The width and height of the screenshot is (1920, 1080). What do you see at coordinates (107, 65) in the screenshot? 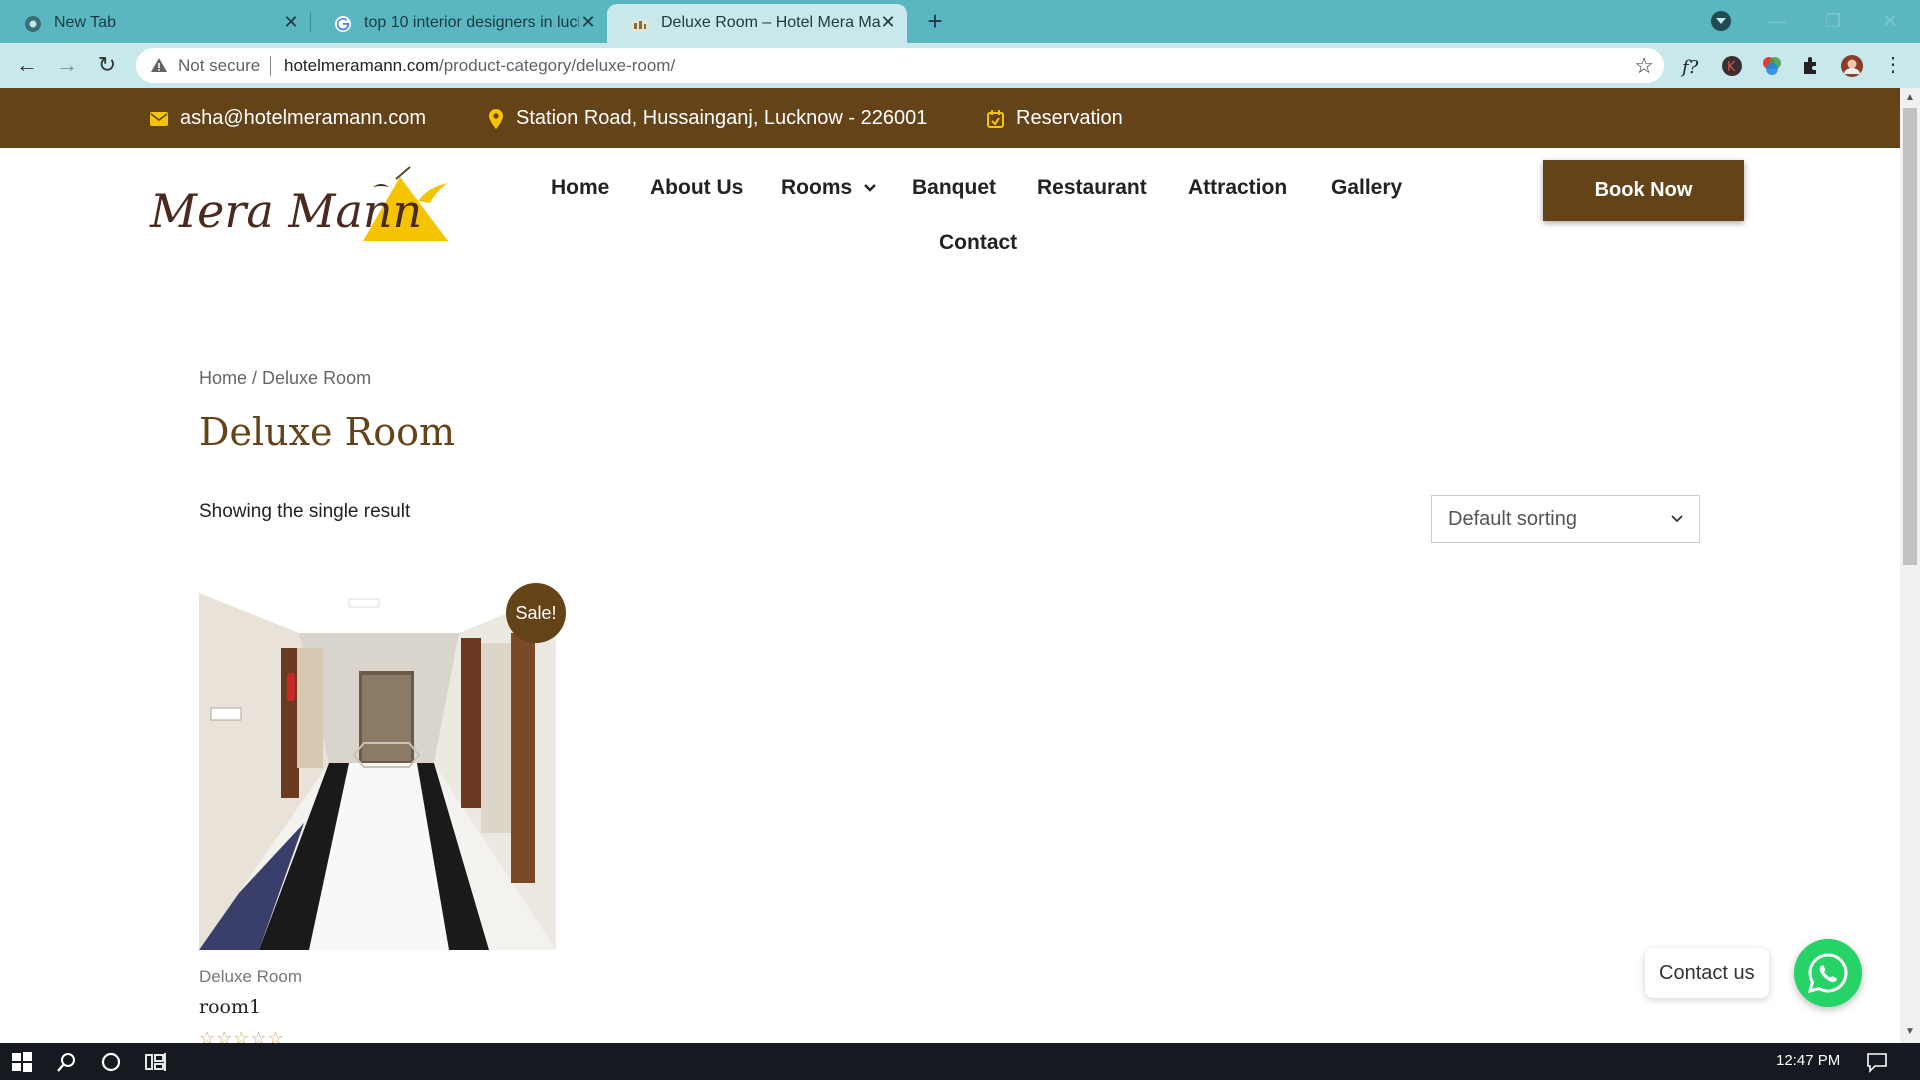
I see `reload-icon: ↻` at bounding box center [107, 65].